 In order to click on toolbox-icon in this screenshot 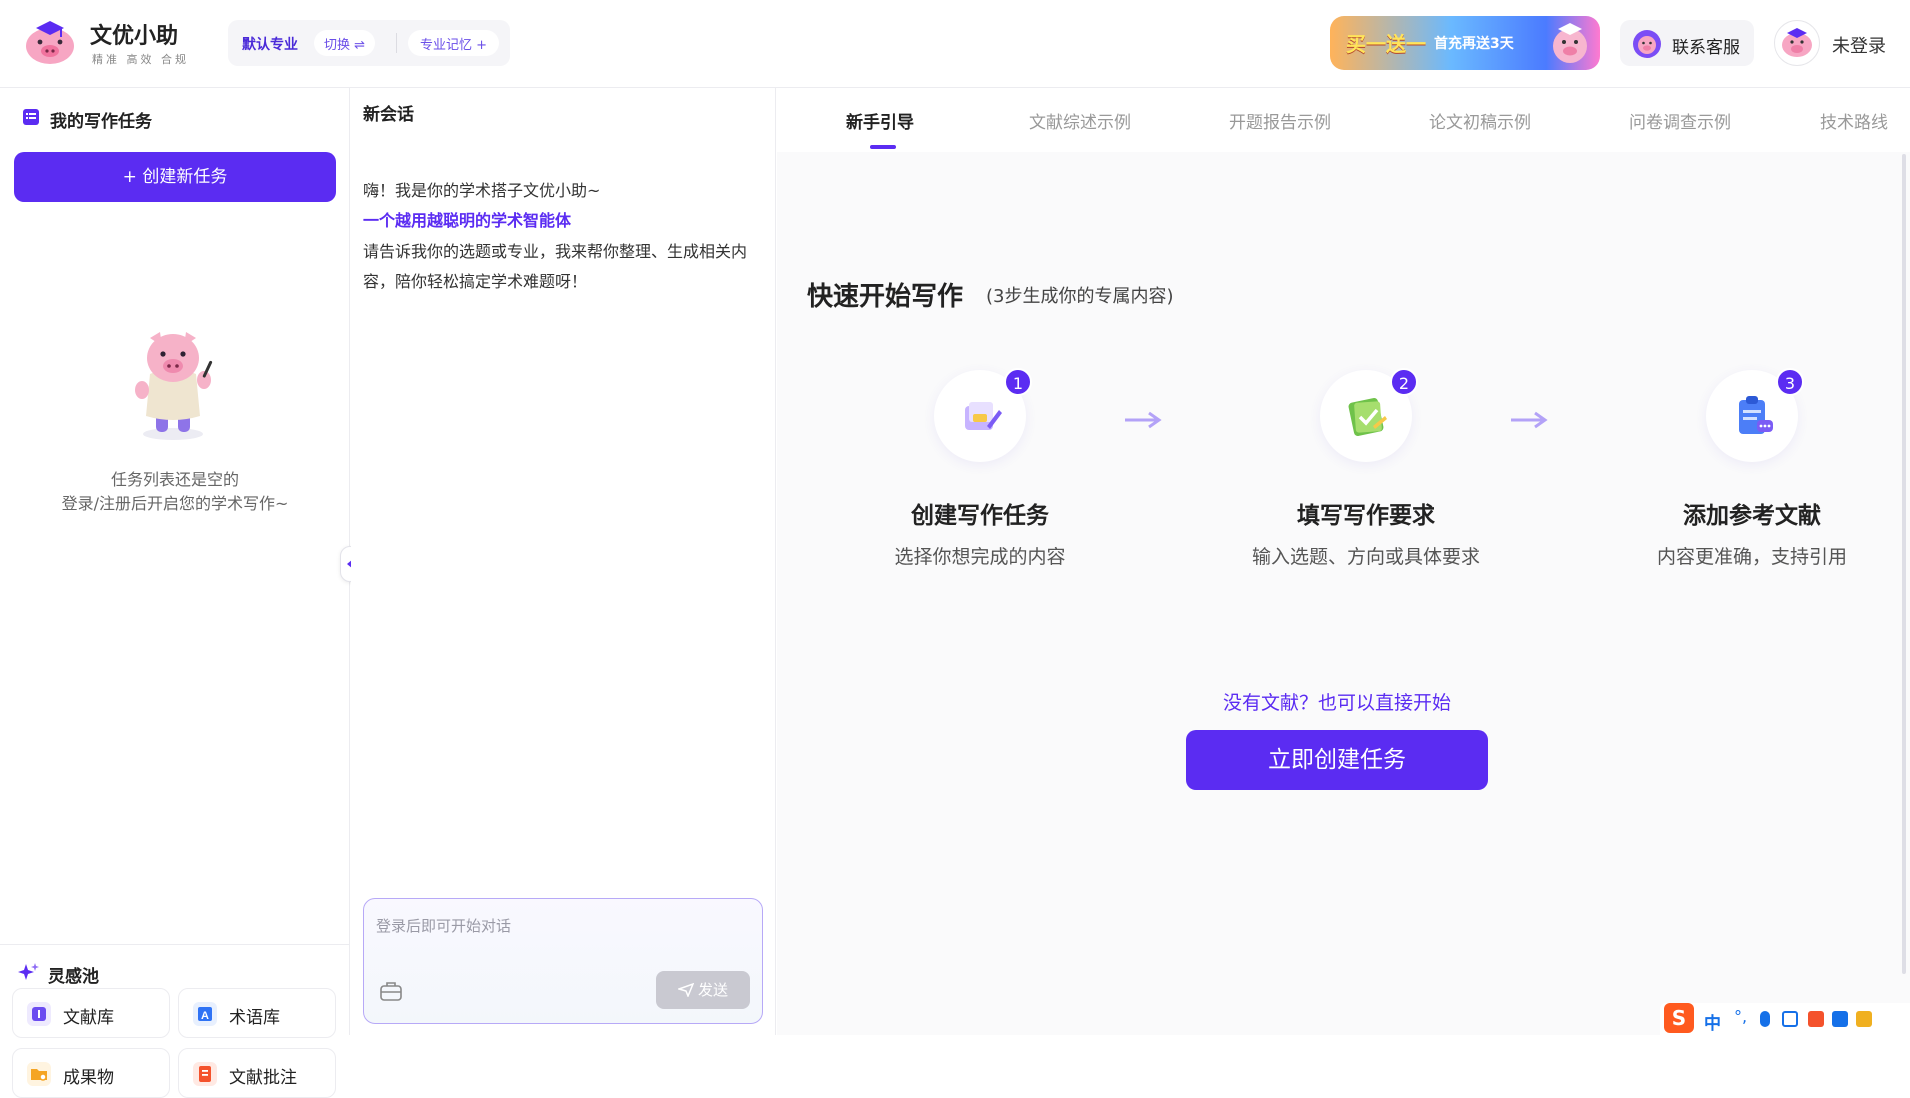, I will do `click(391, 991)`.